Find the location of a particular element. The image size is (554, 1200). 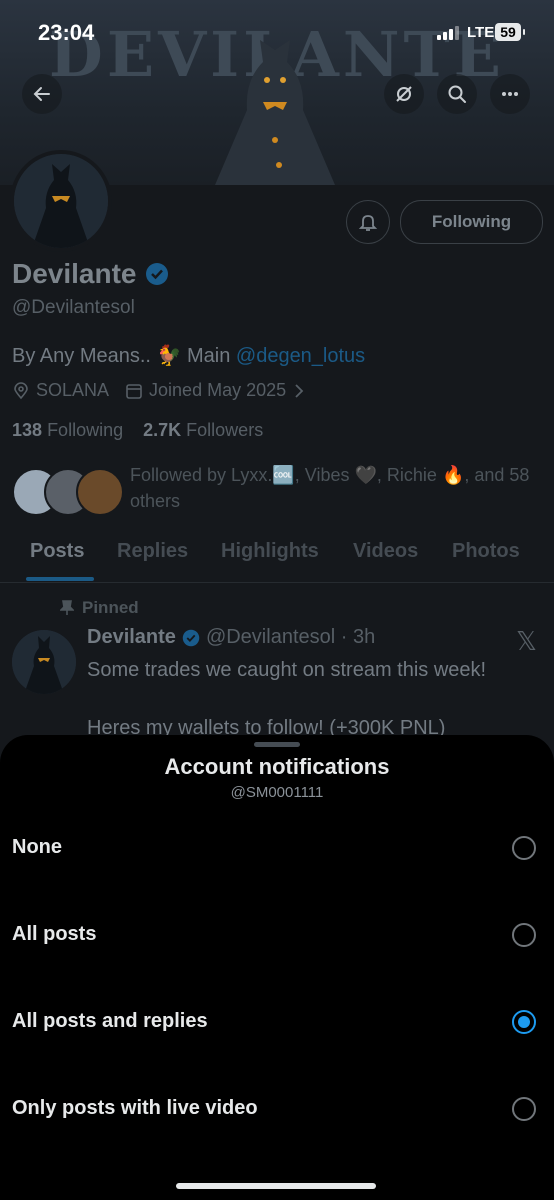

following-count: 138 is located at coordinates (27, 430).